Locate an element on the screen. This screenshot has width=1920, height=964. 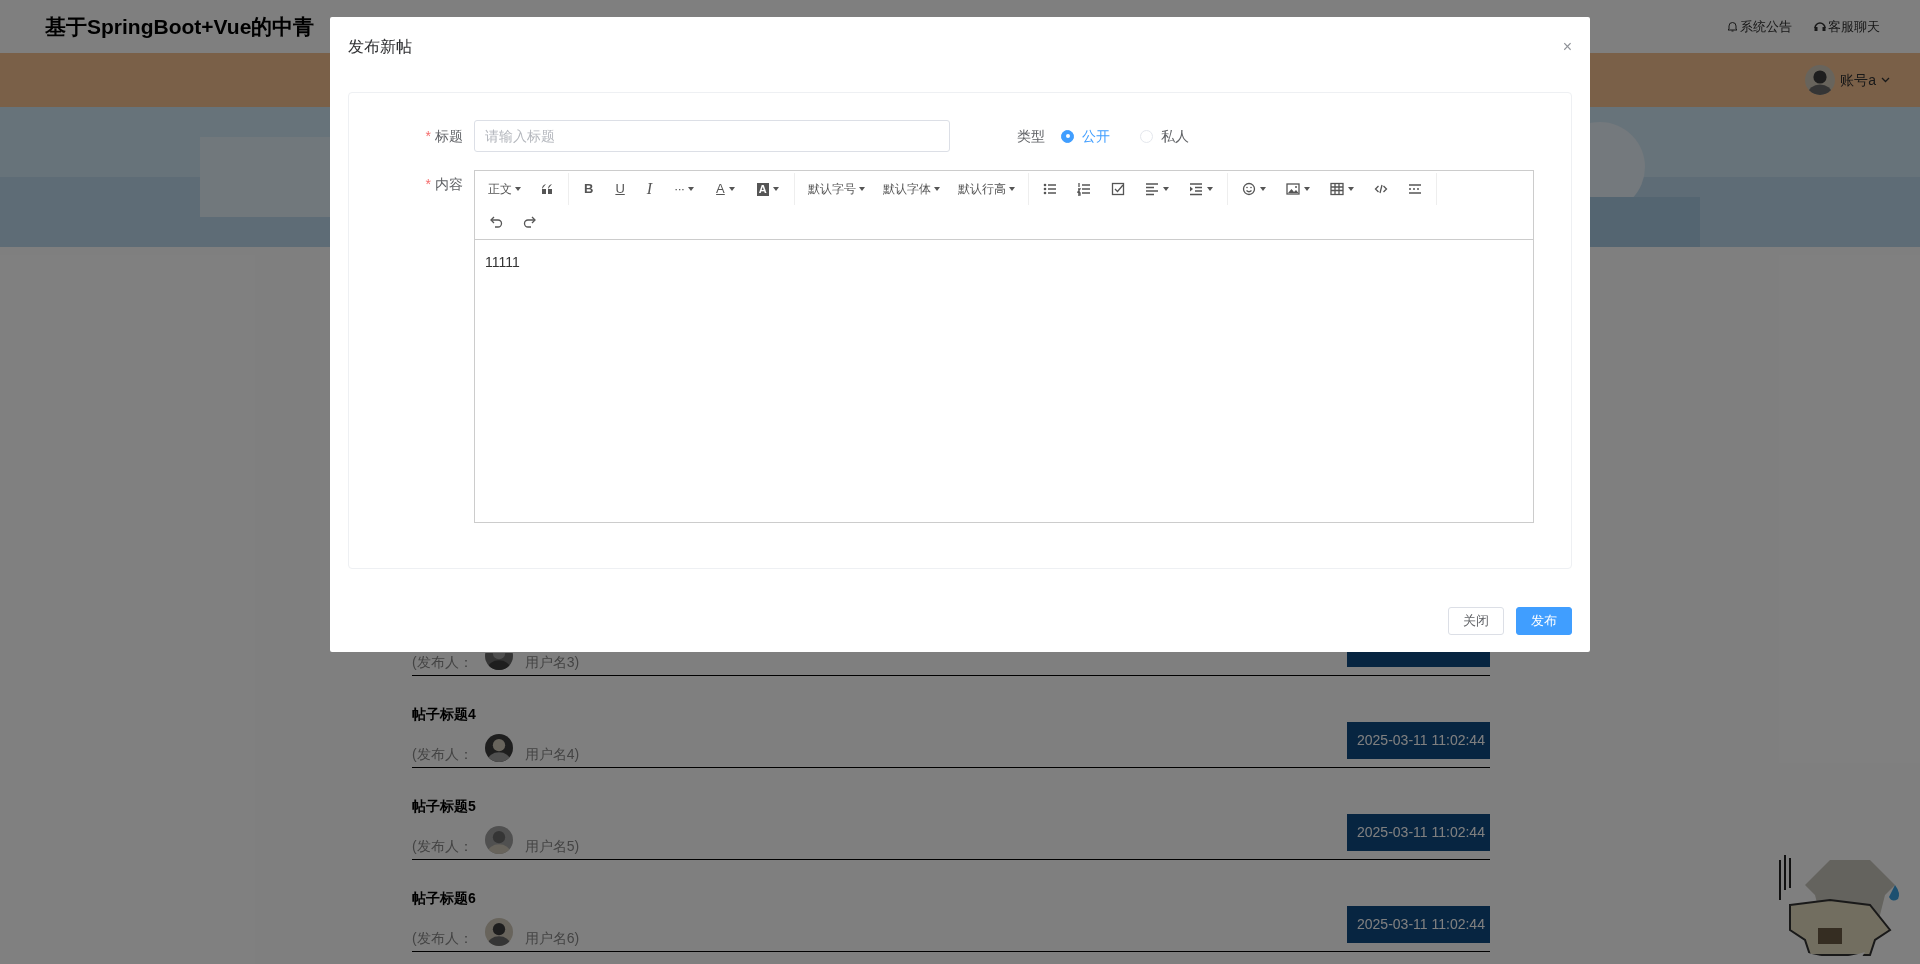
toolbar-button: ··· is located at coordinates (684, 189).